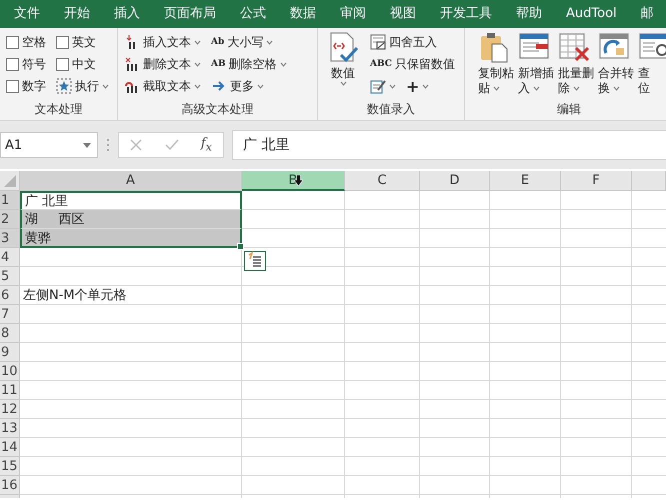  Describe the element at coordinates (391, 109) in the screenshot. I see `group-label: 数值录入` at that location.